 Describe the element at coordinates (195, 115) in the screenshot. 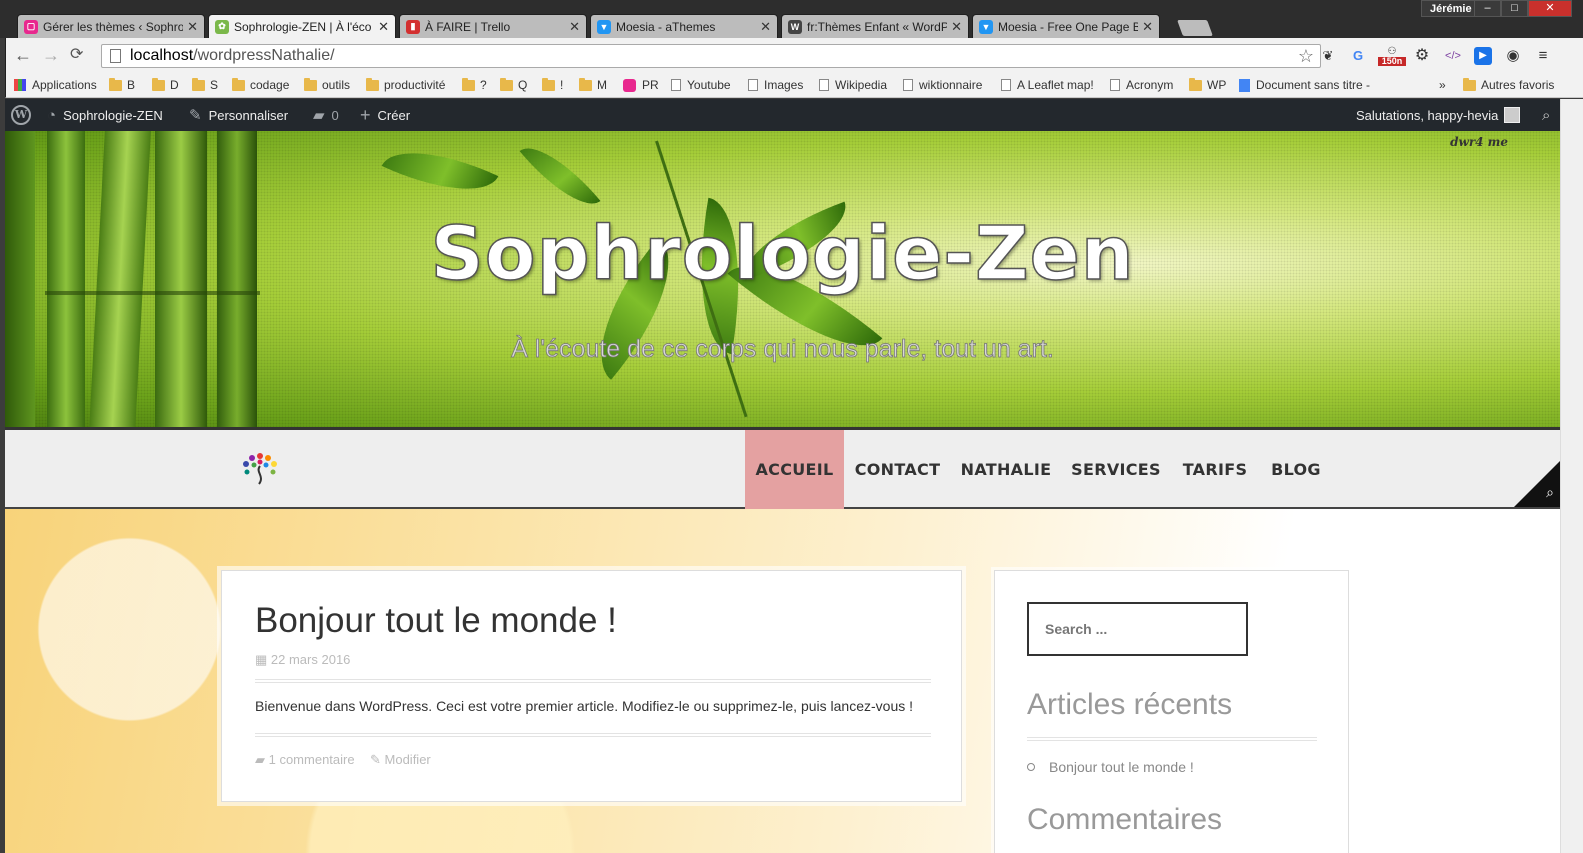

I see `brush-icon: ✎` at that location.